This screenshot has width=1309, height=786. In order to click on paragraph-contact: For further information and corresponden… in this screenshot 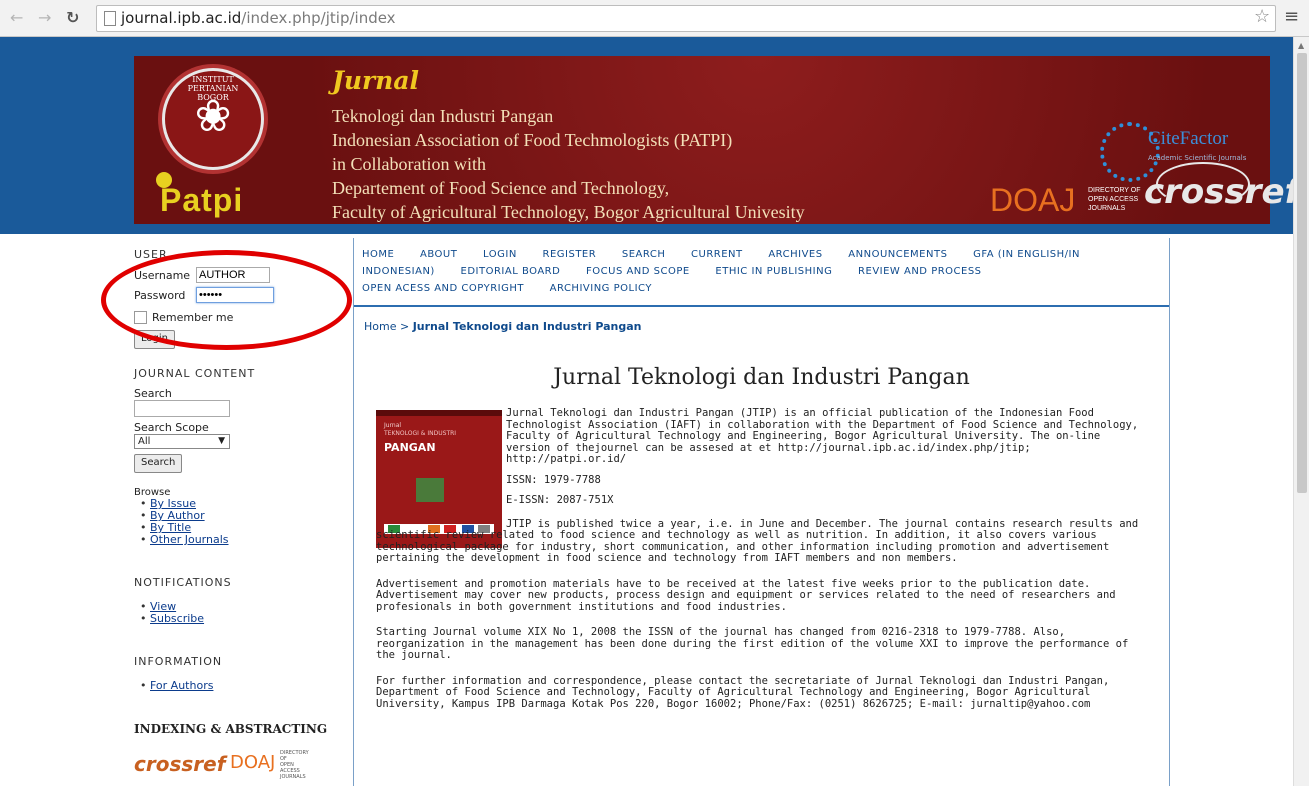, I will do `click(743, 692)`.